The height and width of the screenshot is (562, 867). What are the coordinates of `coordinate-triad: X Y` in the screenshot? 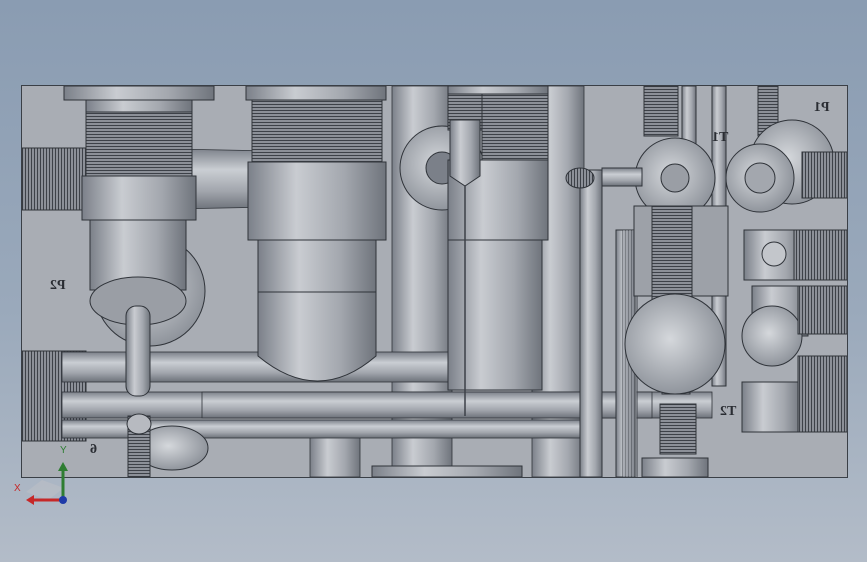 It's located at (42, 475).